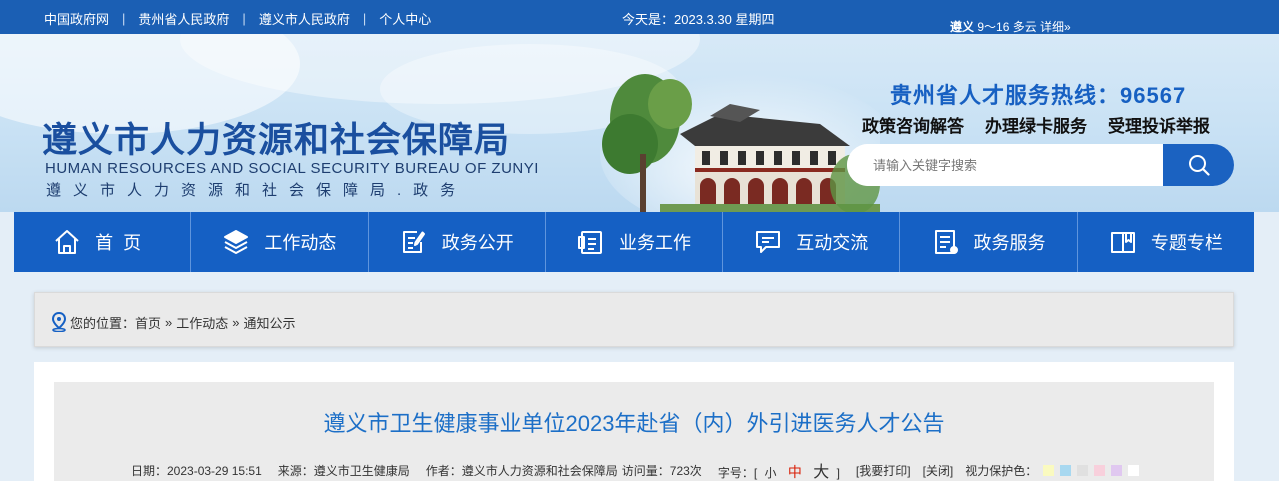  What do you see at coordinates (634, 319) in the screenshot?
I see `breadcrumb: 您的位置： 首页 » 工作动态 » 通知公示` at bounding box center [634, 319].